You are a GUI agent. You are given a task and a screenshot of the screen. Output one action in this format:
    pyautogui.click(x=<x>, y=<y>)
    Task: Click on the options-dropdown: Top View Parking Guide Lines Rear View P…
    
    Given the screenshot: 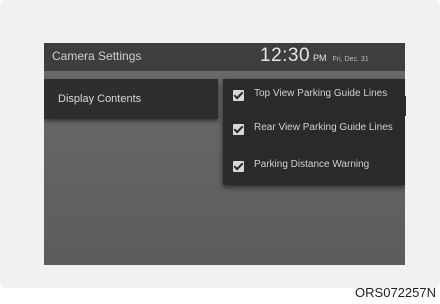 What is the action you would take?
    pyautogui.click(x=314, y=132)
    